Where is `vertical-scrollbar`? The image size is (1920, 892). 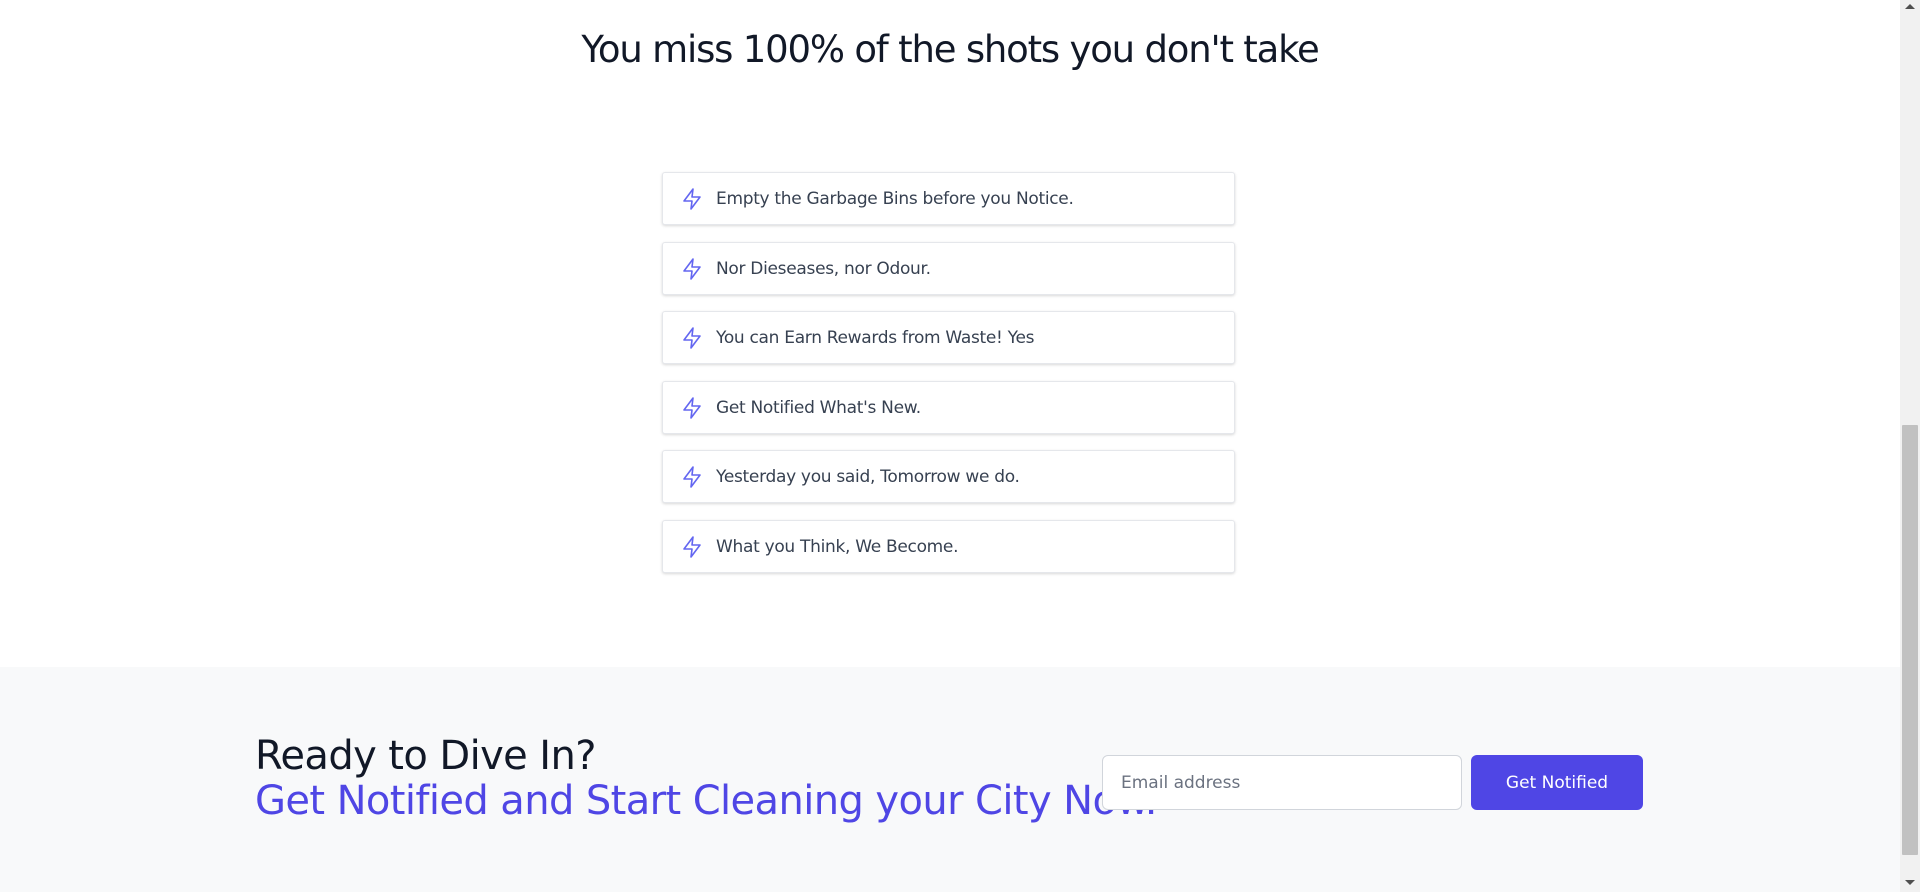 vertical-scrollbar is located at coordinates (1910, 446).